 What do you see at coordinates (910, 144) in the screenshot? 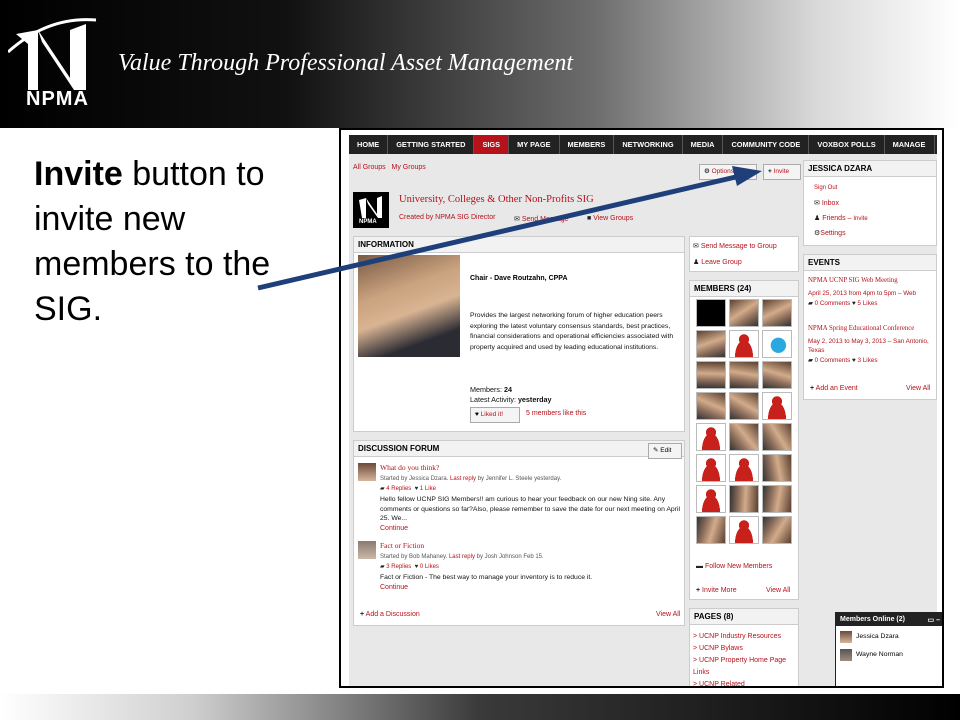
I see `nav-manage: MANAGE` at bounding box center [910, 144].